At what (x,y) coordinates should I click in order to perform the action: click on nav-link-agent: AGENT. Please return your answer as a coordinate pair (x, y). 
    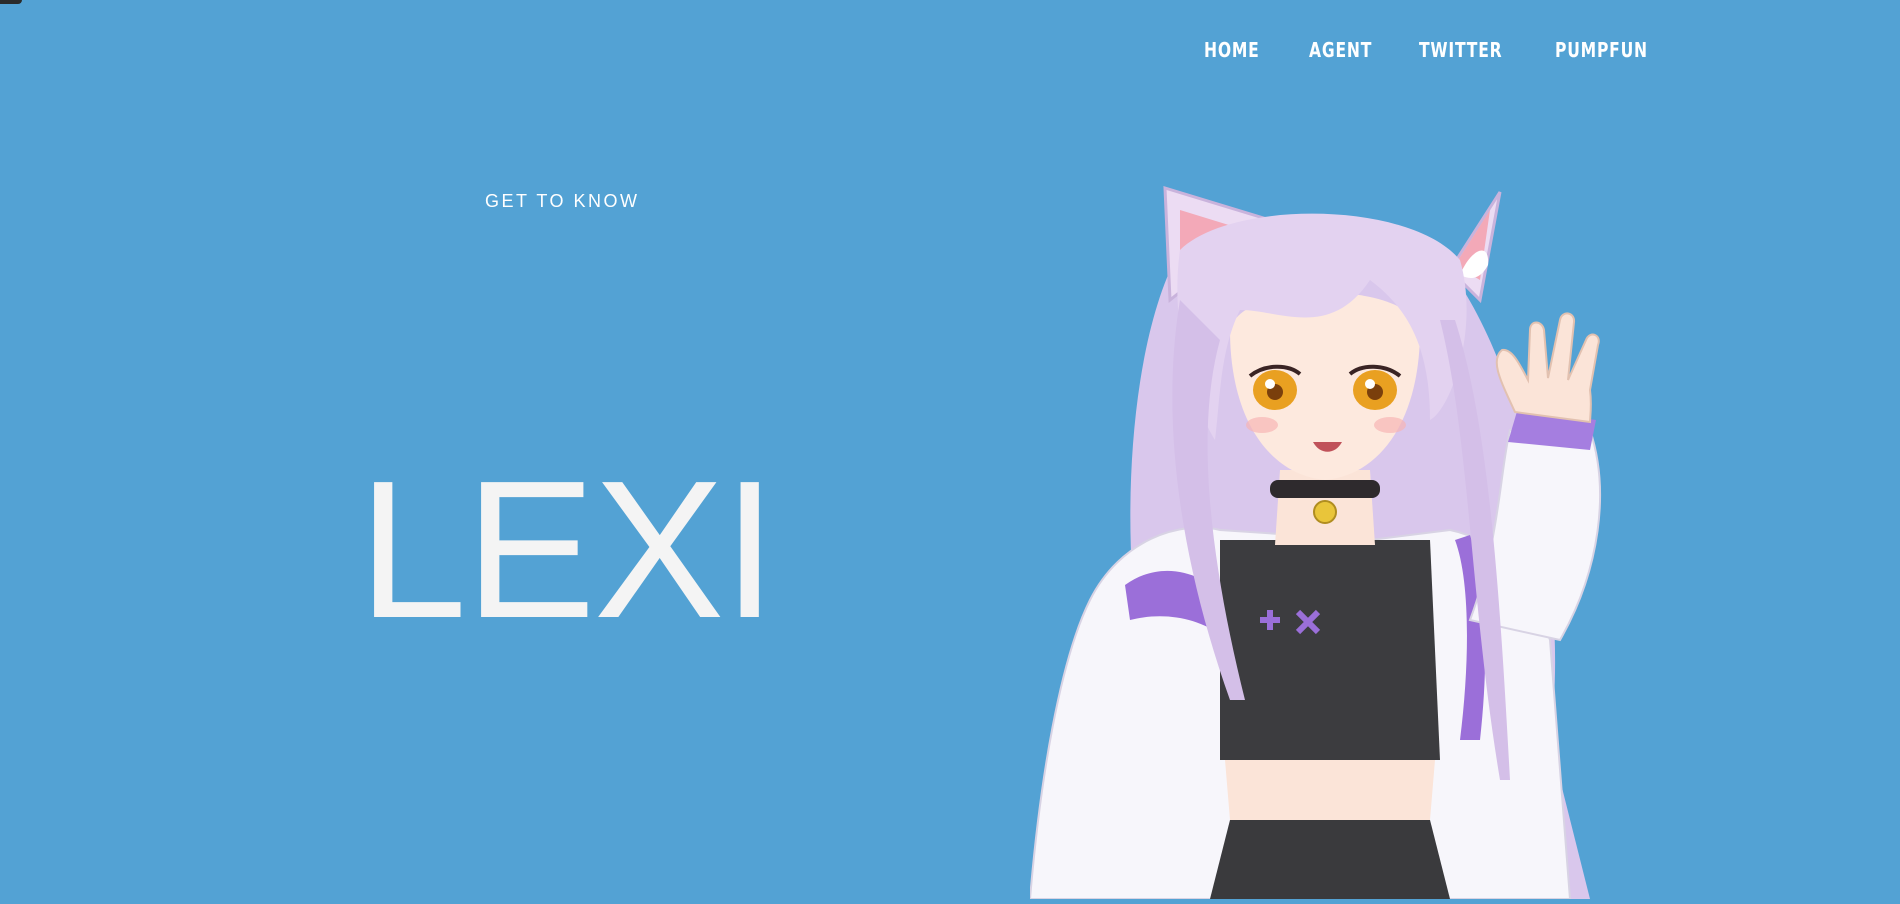
    Looking at the image, I should click on (1340, 50).